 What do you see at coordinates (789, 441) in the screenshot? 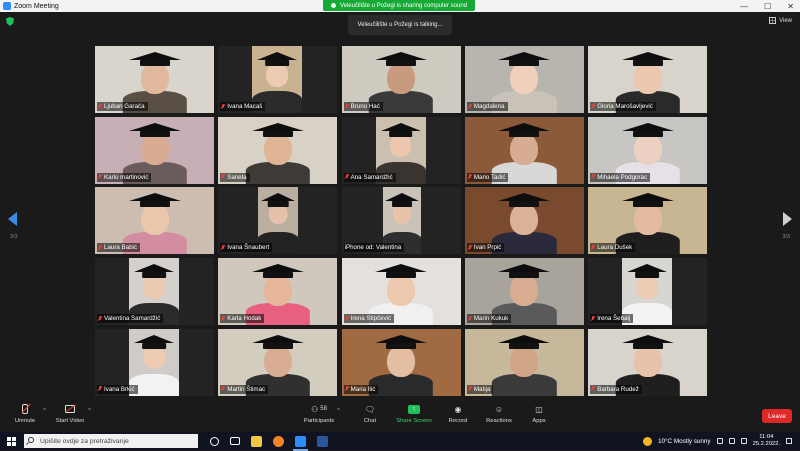
I see `notifications-icon` at bounding box center [789, 441].